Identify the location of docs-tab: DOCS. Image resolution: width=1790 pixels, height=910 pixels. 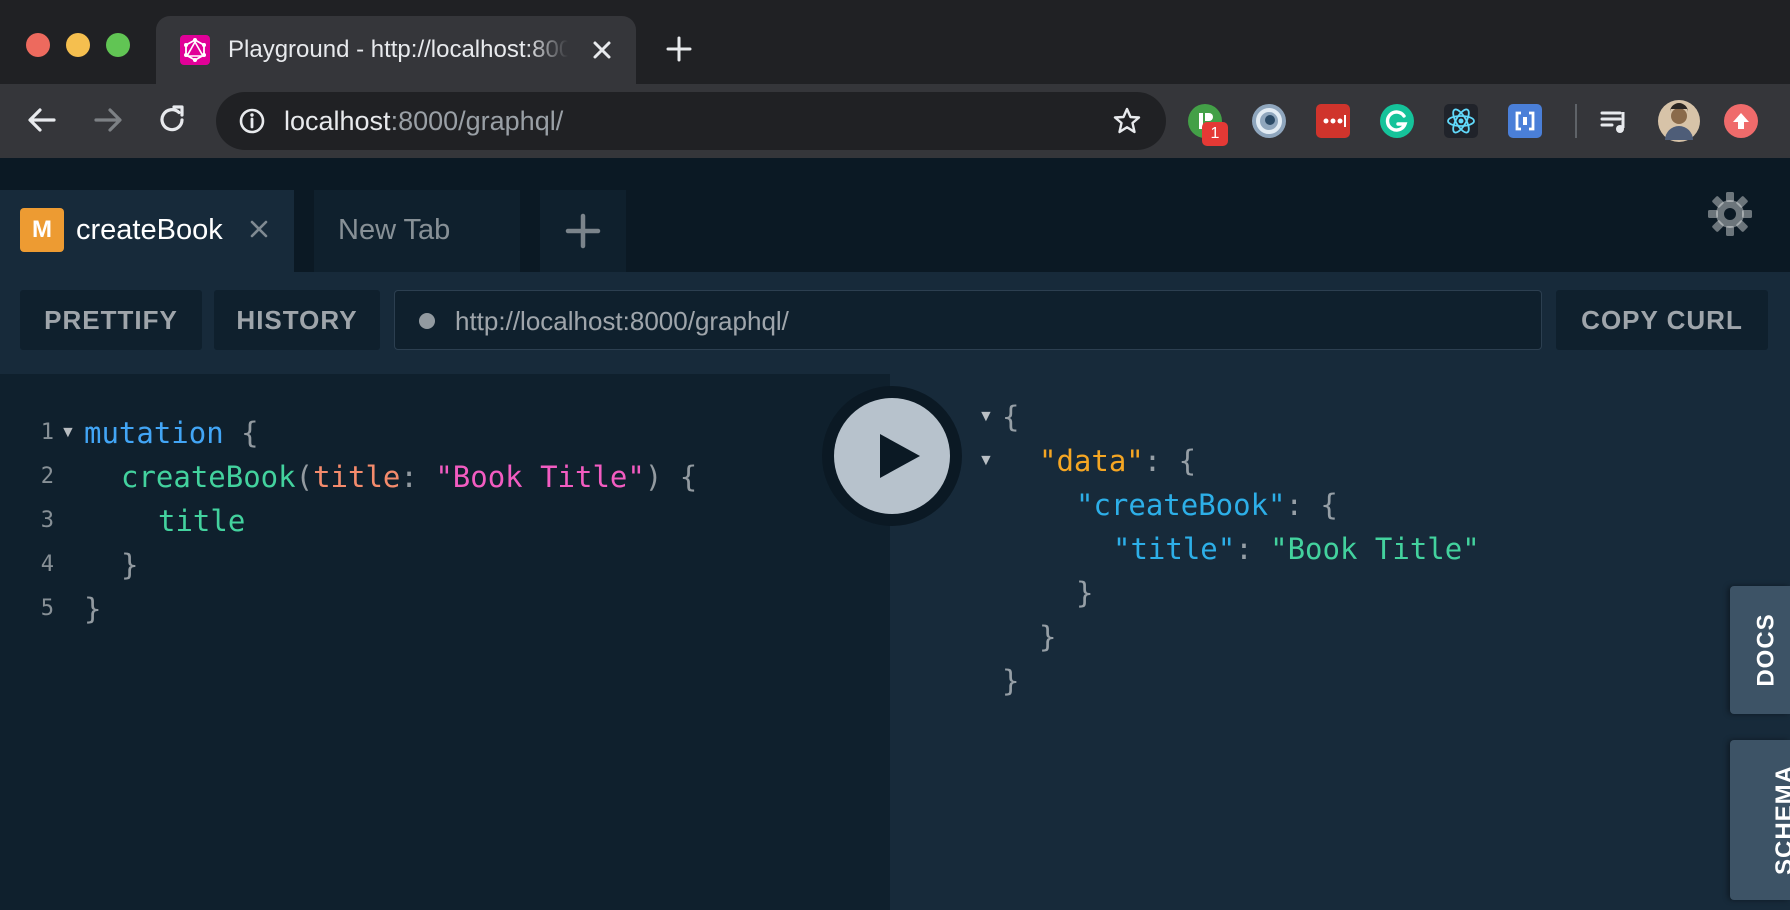
(1760, 650).